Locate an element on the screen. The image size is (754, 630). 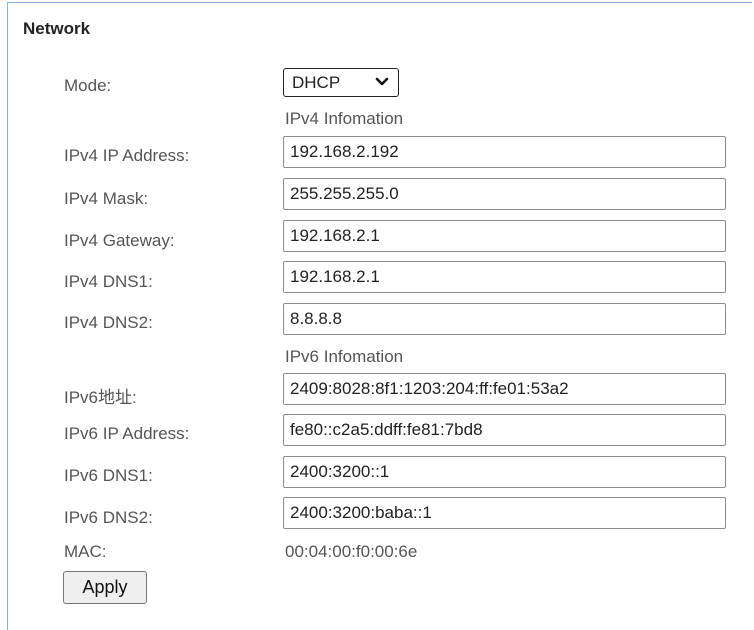
ipv4-dns1-input is located at coordinates (504, 277).